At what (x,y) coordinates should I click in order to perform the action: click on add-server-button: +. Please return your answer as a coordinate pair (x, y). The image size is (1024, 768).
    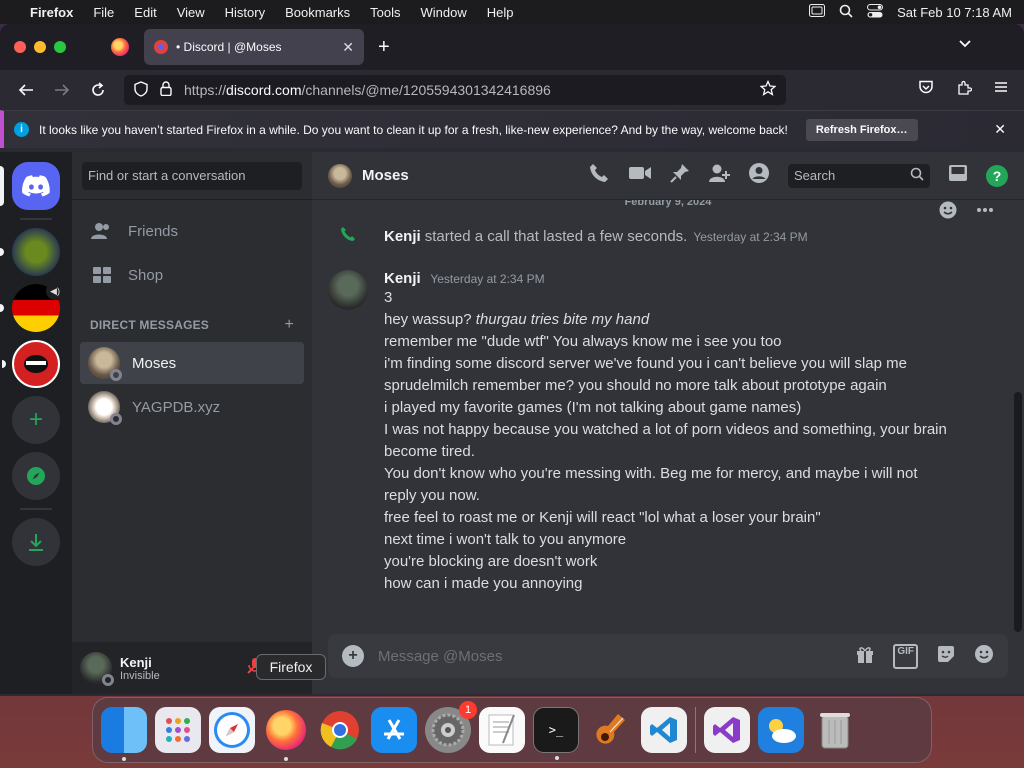
    Looking at the image, I should click on (36, 420).